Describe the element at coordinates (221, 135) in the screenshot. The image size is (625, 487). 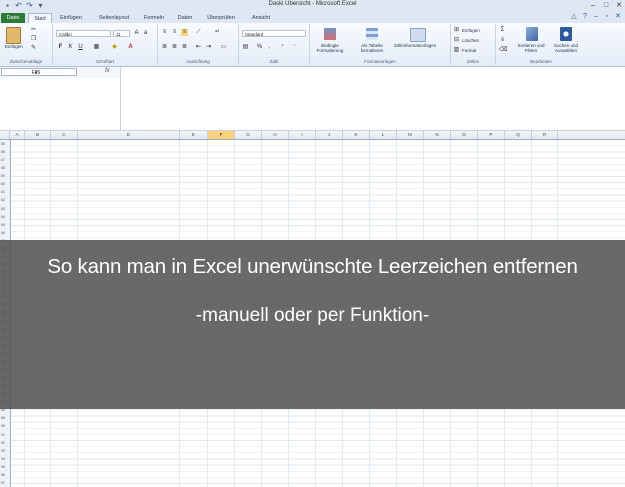
I see `column-header-f: F` at that location.